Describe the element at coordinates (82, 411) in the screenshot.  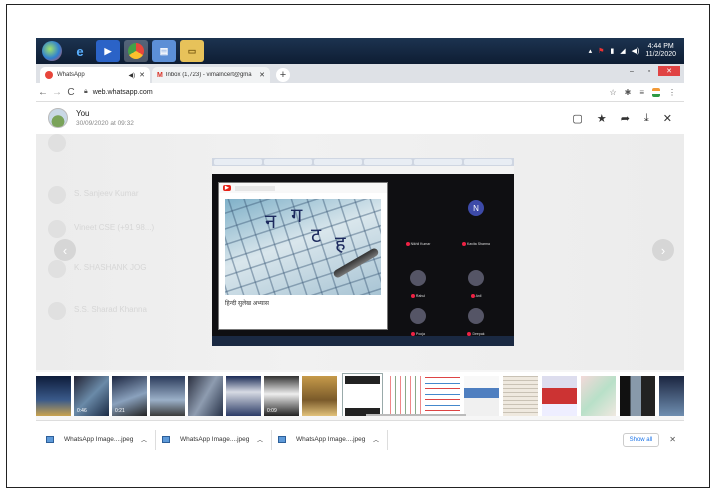
I see `thumbnail-duration: 0:46` at that location.